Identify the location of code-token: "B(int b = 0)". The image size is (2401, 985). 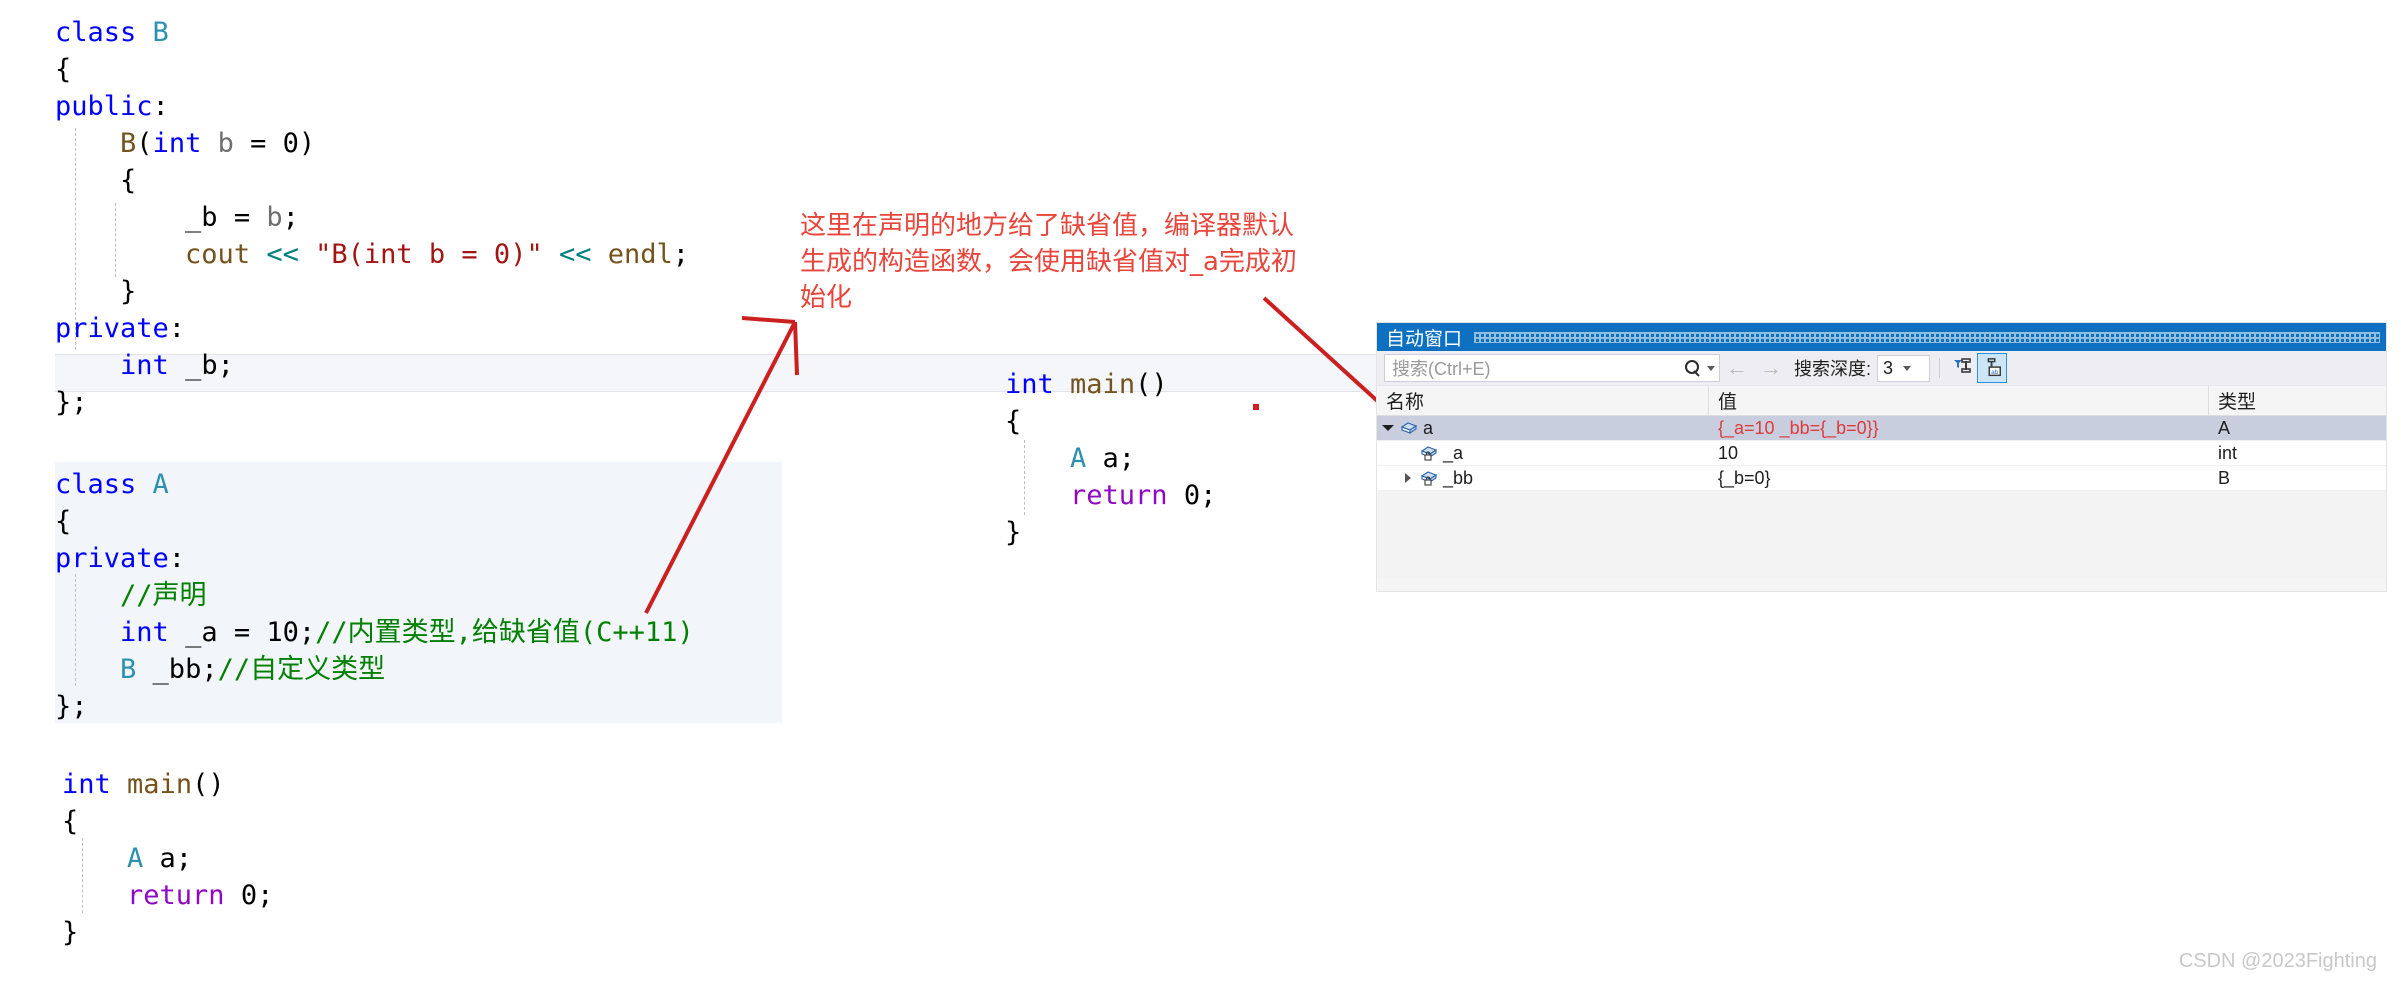
(429, 254).